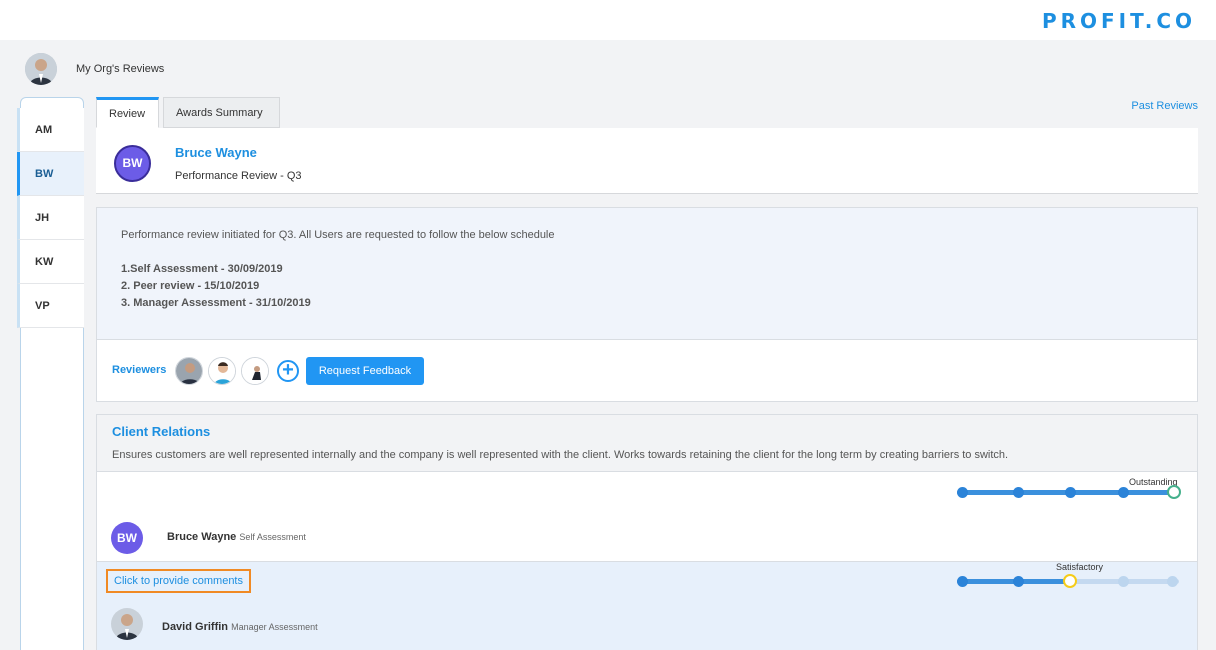 This screenshot has height=650, width=1216. Describe the element at coordinates (288, 371) in the screenshot. I see `add-reviewer-icon: +` at that location.